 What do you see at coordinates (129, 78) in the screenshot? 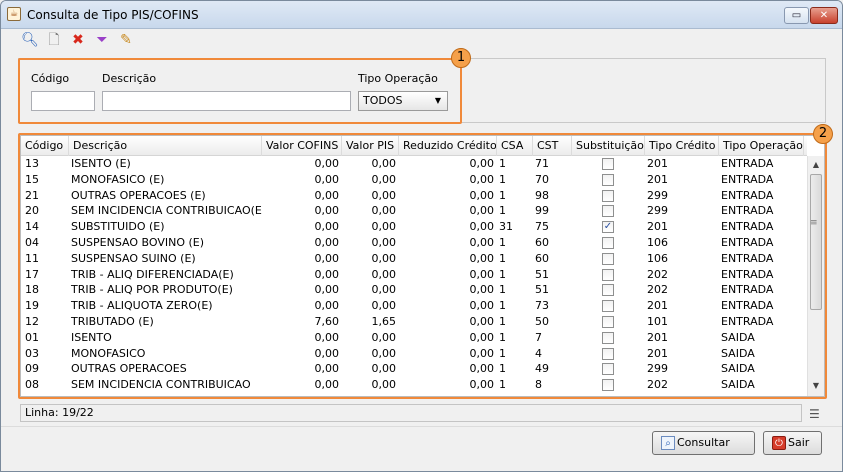
I see `descricao-label: Descrição` at bounding box center [129, 78].